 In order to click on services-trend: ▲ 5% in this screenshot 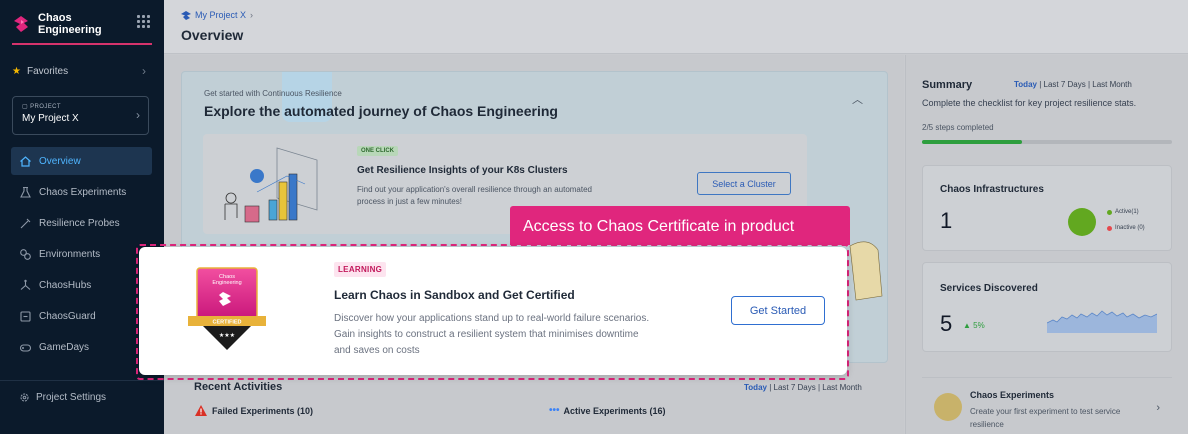, I will do `click(974, 325)`.